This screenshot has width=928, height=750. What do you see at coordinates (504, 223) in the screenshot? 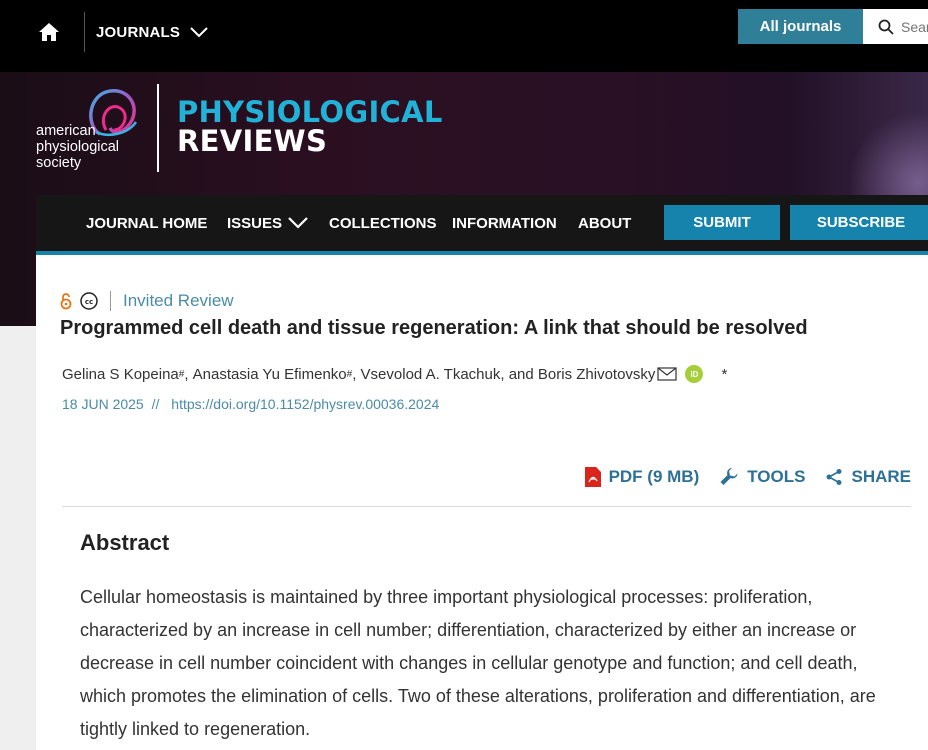
I see `nav-information: INFORMATION` at bounding box center [504, 223].